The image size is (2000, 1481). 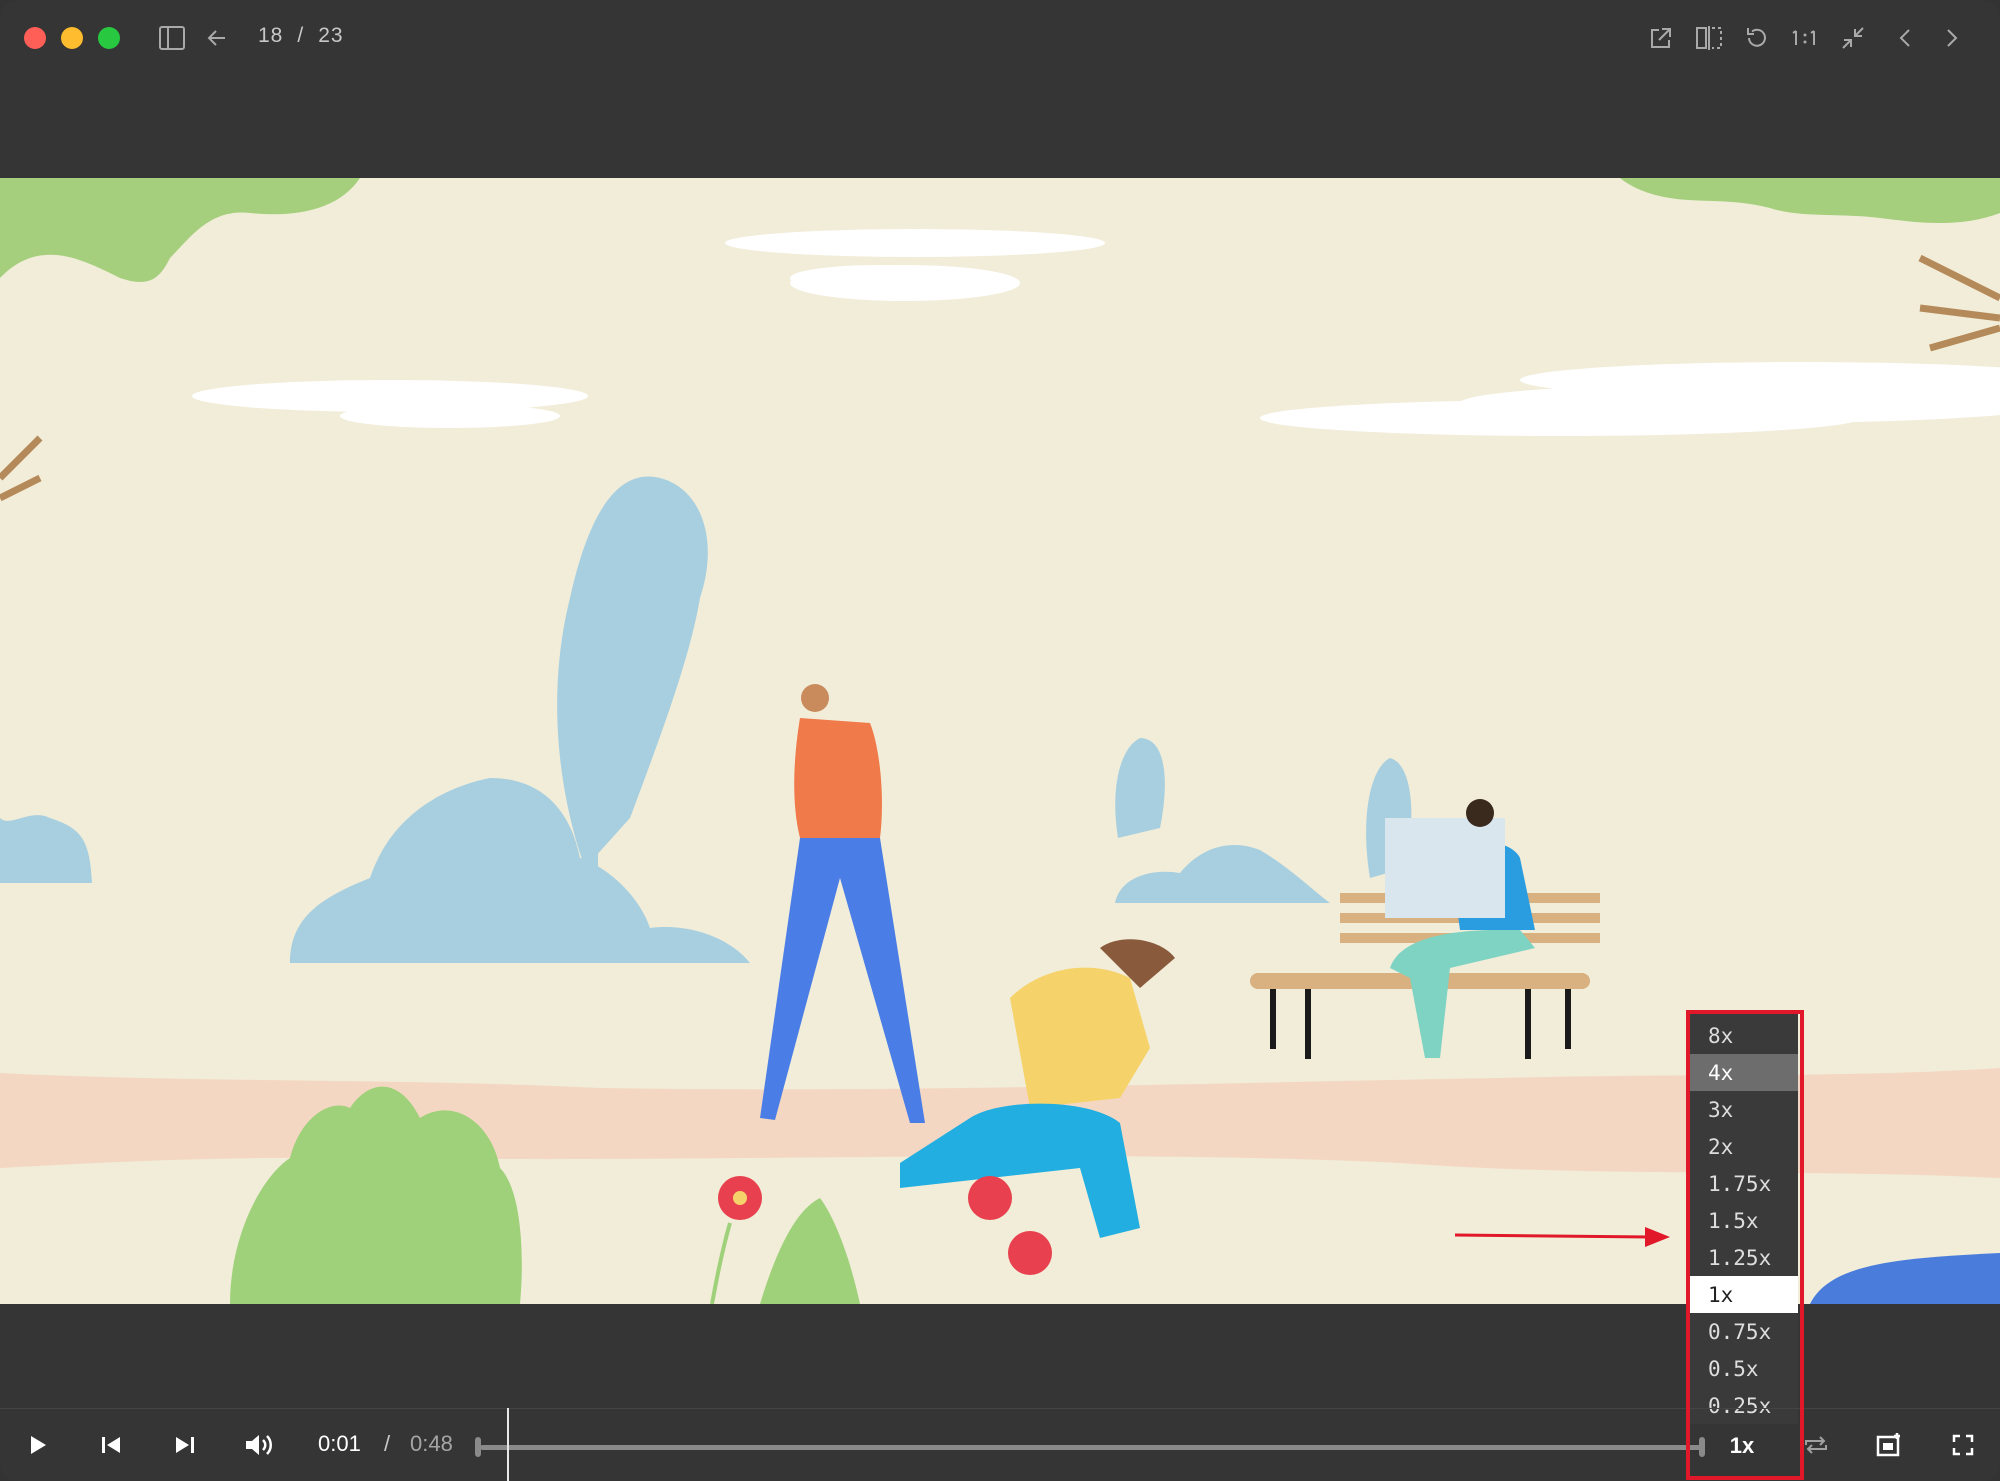 What do you see at coordinates (217, 38) in the screenshot?
I see `back-arrow-icon` at bounding box center [217, 38].